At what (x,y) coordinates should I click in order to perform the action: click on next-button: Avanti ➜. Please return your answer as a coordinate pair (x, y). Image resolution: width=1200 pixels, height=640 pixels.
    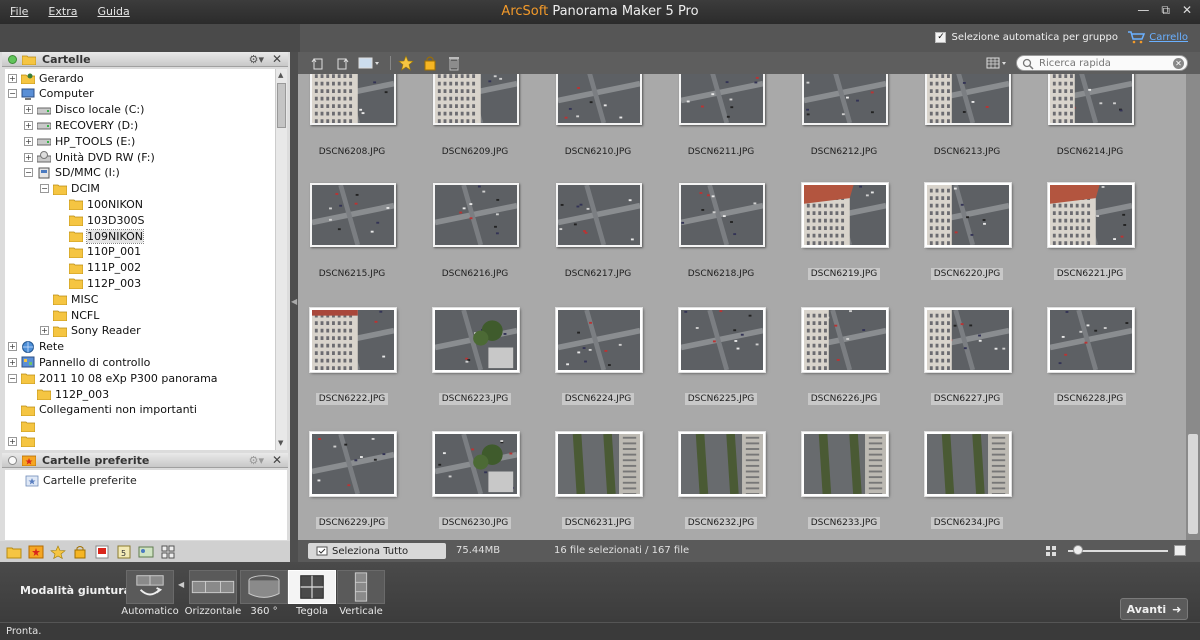
    Looking at the image, I should click on (1154, 609).